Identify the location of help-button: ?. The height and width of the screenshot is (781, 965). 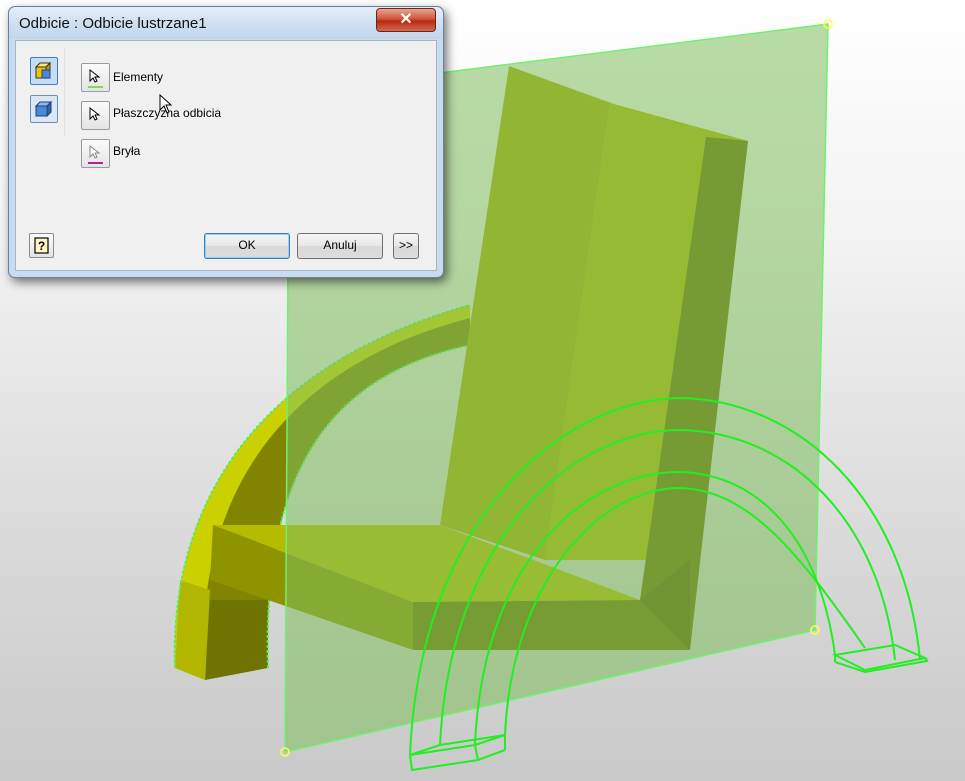
(41, 245).